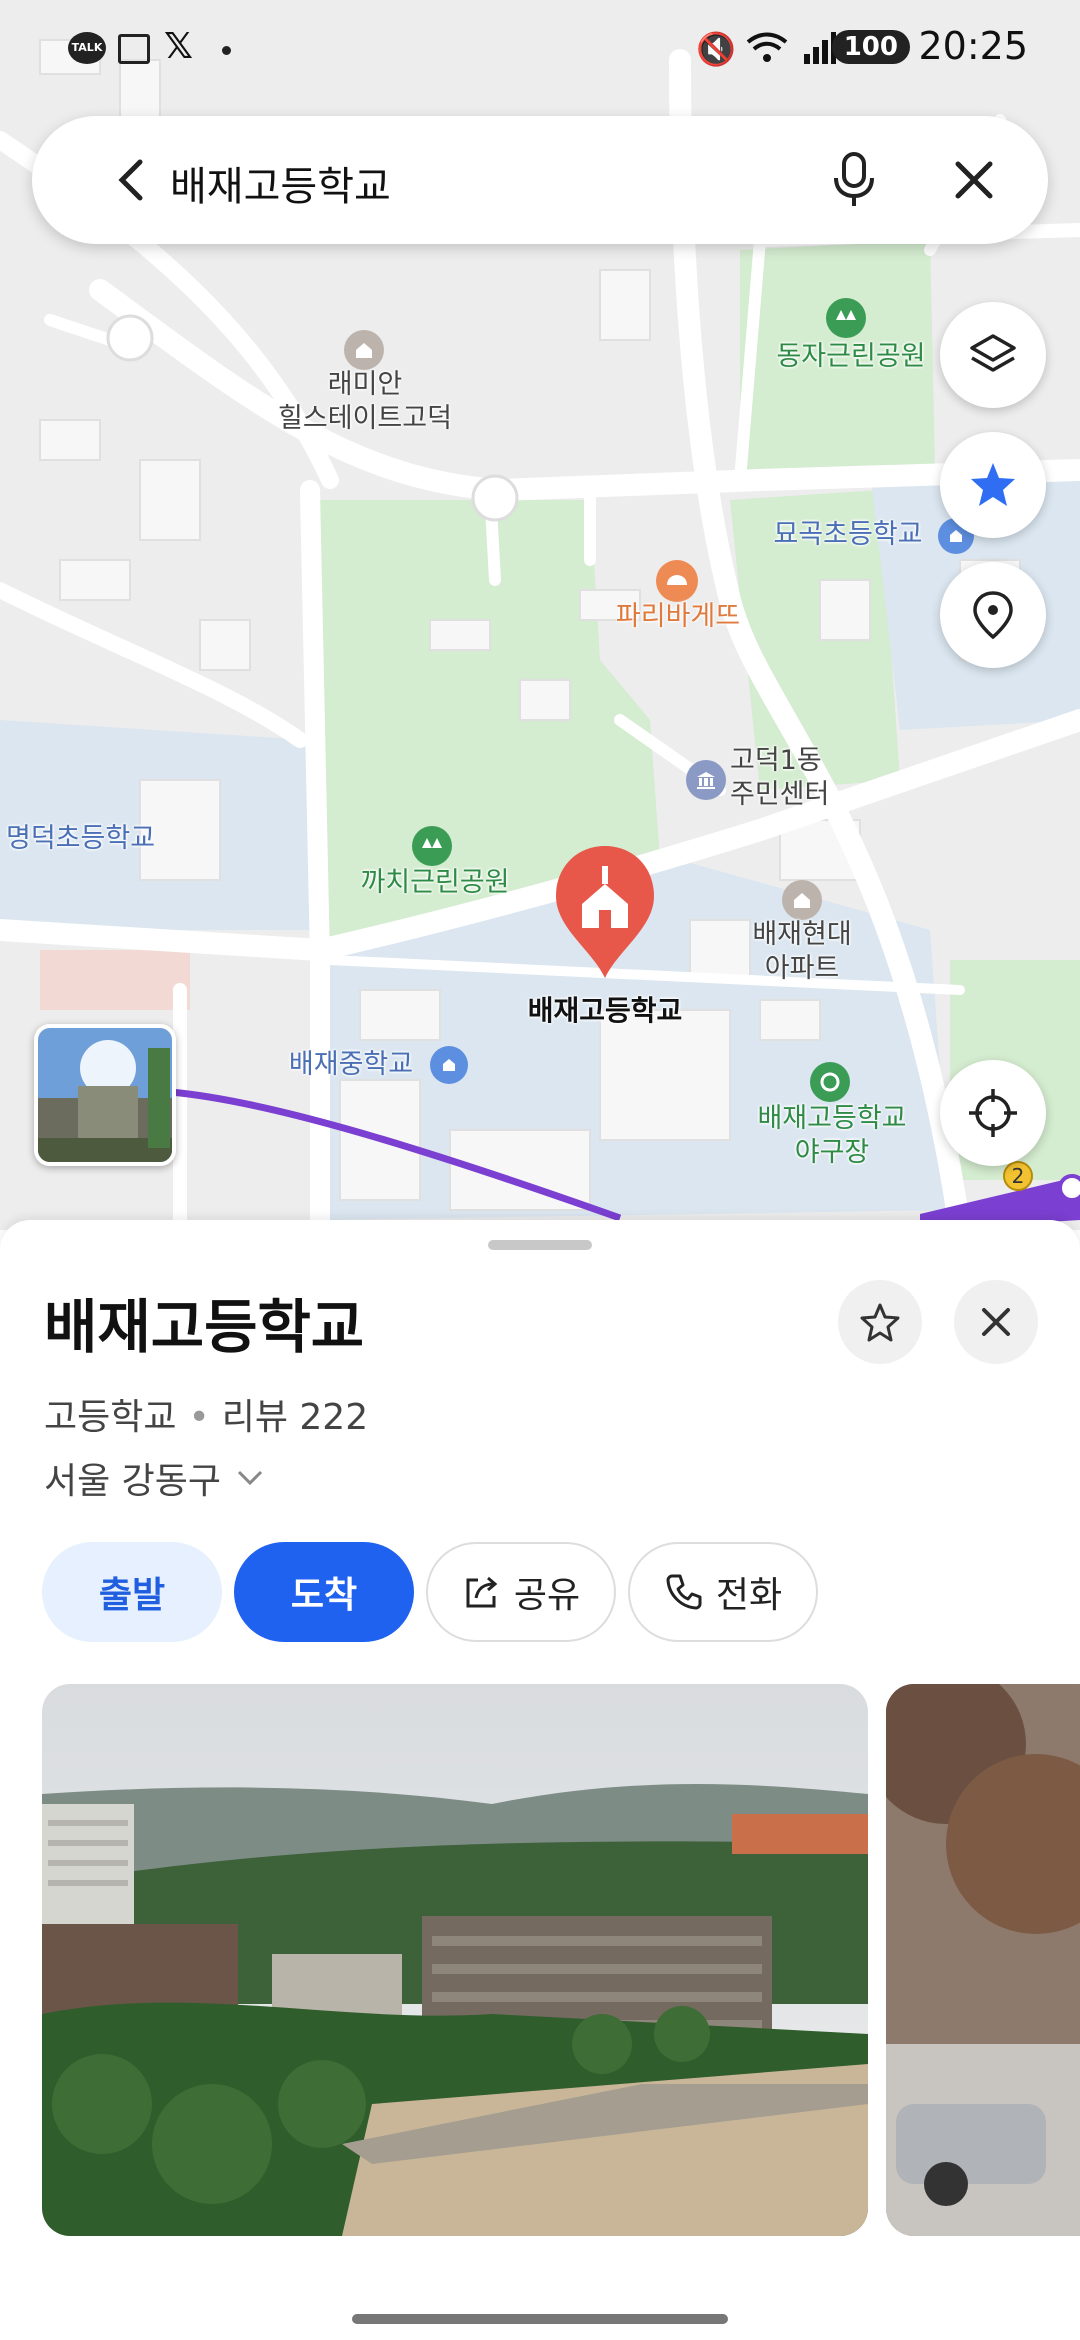 The height and width of the screenshot is (2340, 1080). I want to click on place-category: 고등학교, so click(110, 1417).